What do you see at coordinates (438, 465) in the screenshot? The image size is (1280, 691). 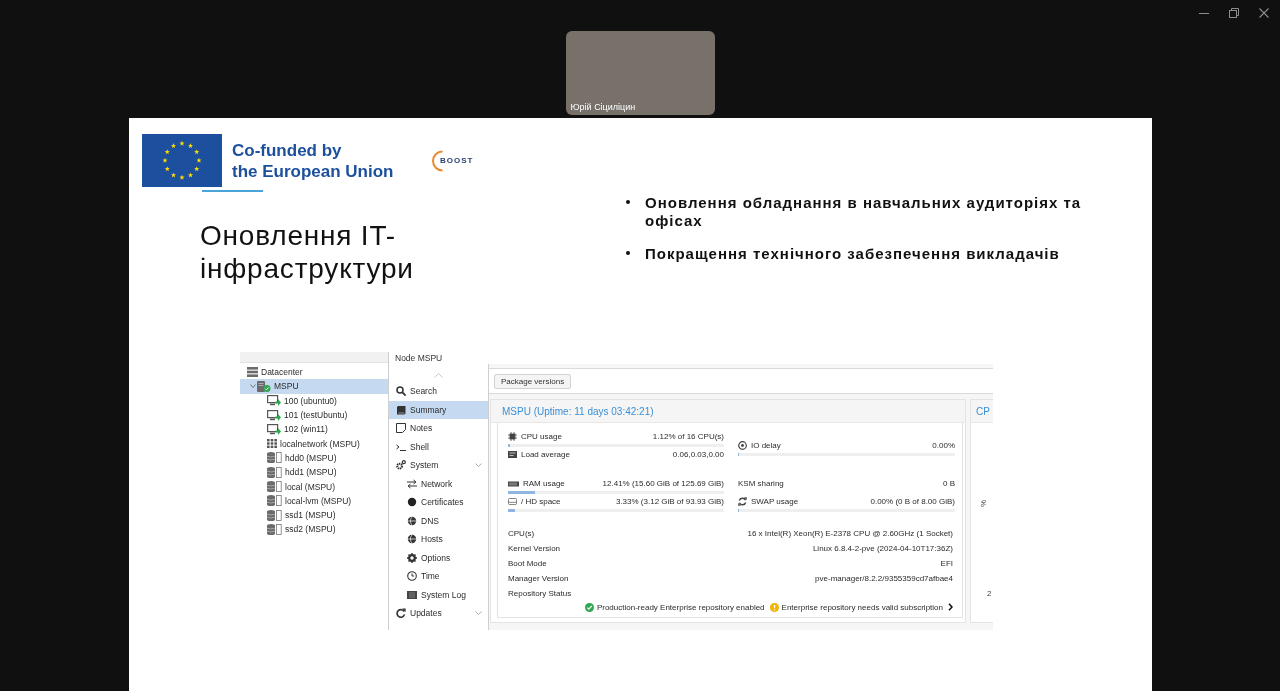 I see `nav-item: System` at bounding box center [438, 465].